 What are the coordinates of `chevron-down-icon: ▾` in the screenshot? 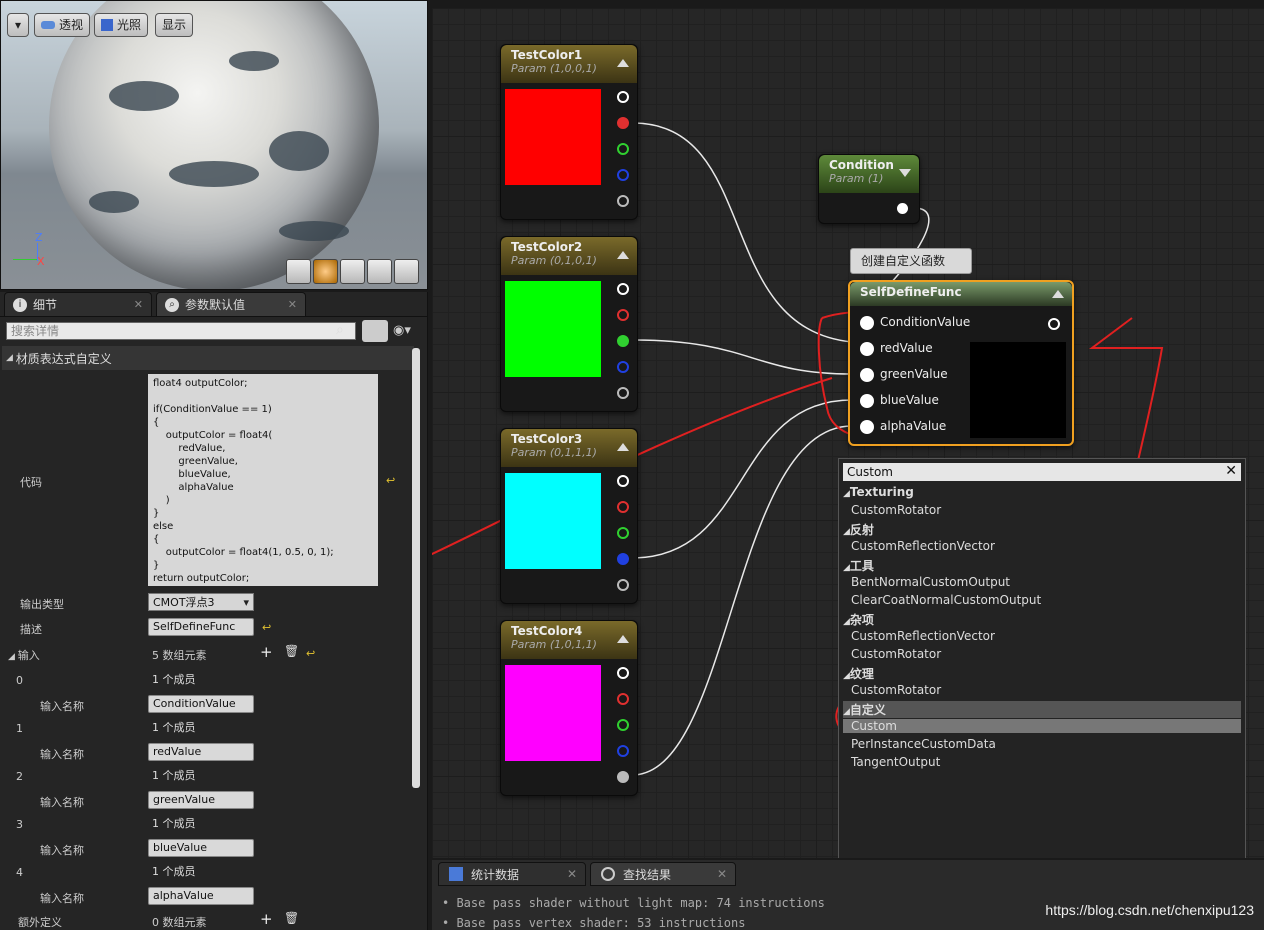 It's located at (18, 25).